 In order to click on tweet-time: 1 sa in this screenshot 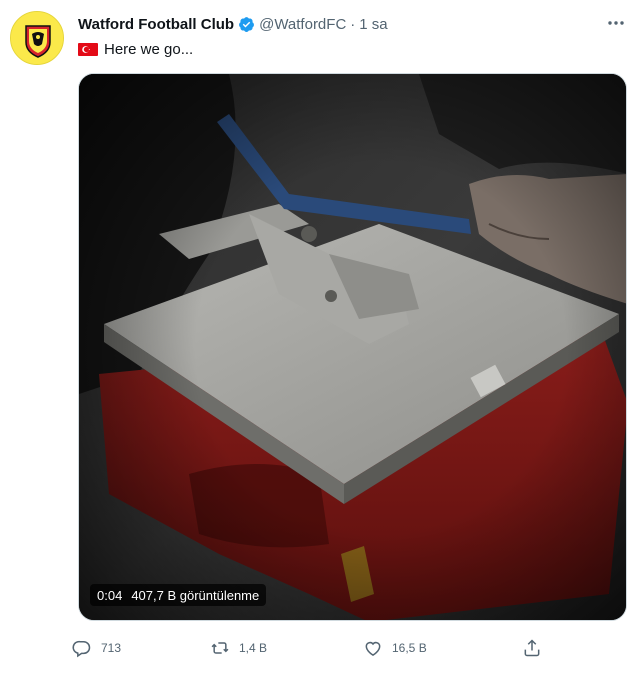, I will do `click(373, 24)`.